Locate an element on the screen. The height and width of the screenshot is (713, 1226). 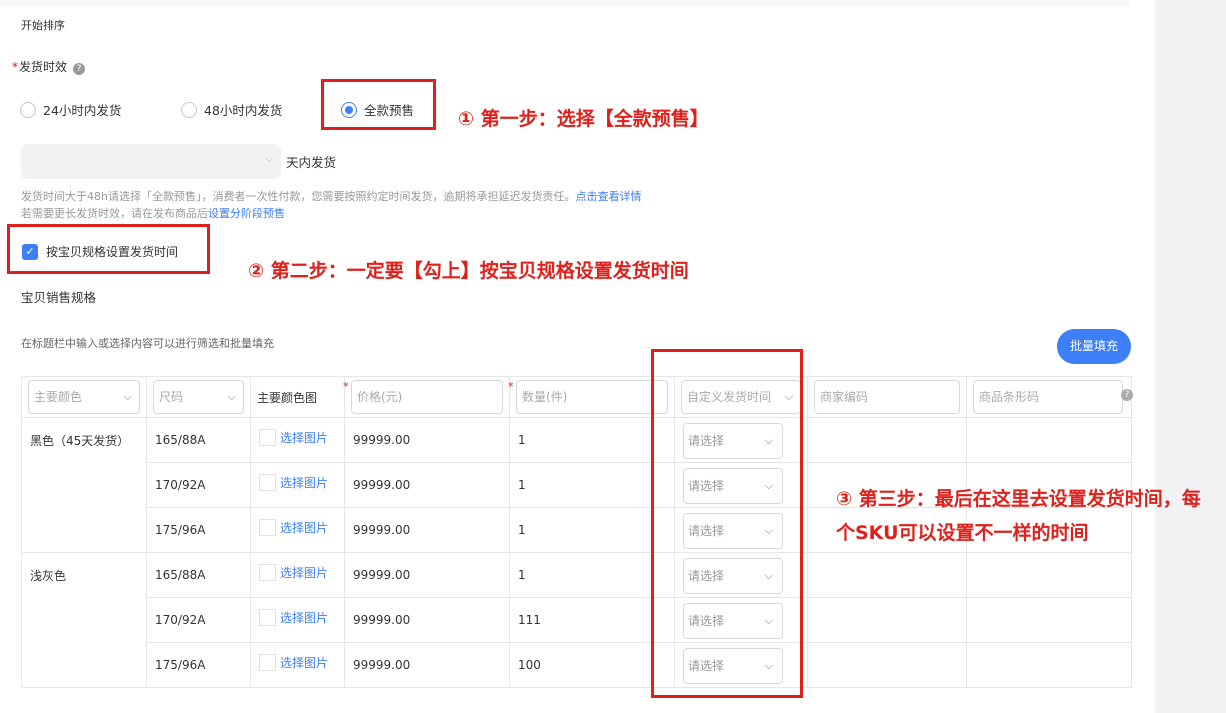
staged-presale-hint-text: 若需要更长发货时效，请在发布商品后 is located at coordinates (114, 213).